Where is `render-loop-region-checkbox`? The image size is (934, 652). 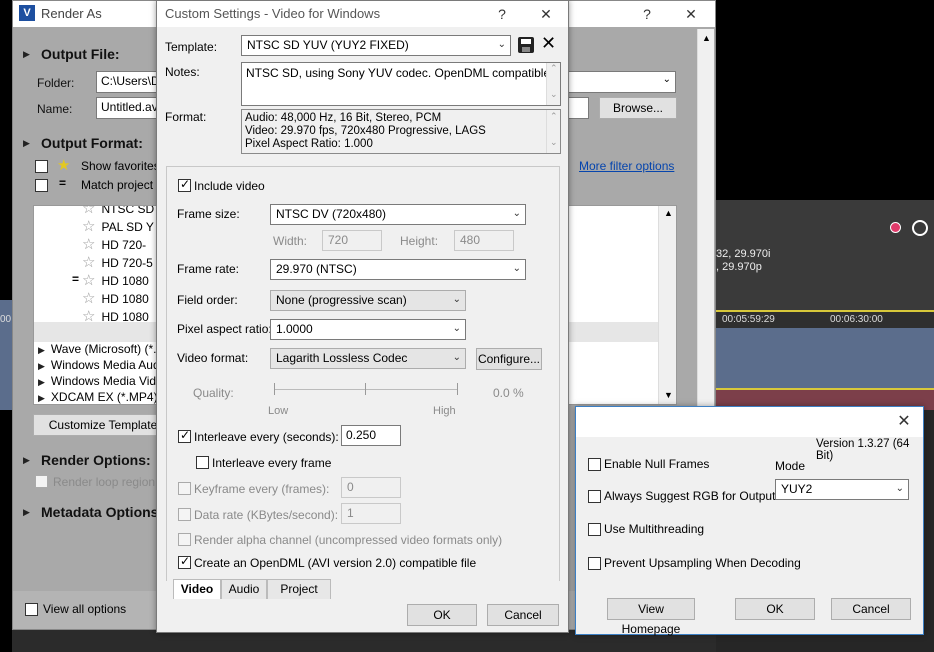 render-loop-region-checkbox is located at coordinates (41, 481).